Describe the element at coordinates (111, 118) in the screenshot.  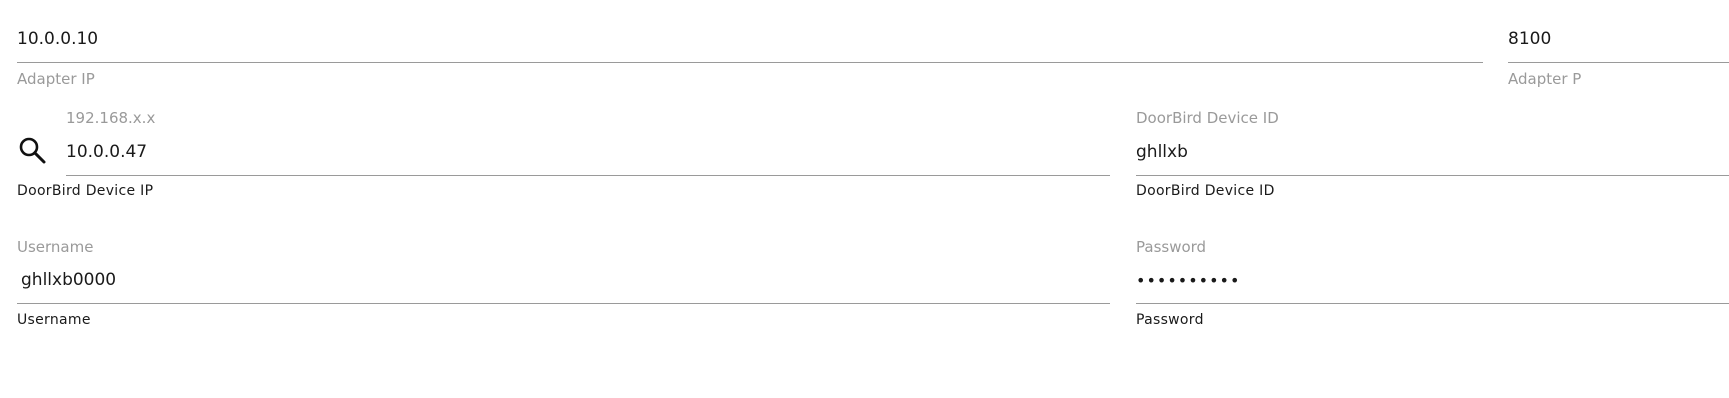
I see `device-ip-placeholder: 192.168.x.x` at that location.